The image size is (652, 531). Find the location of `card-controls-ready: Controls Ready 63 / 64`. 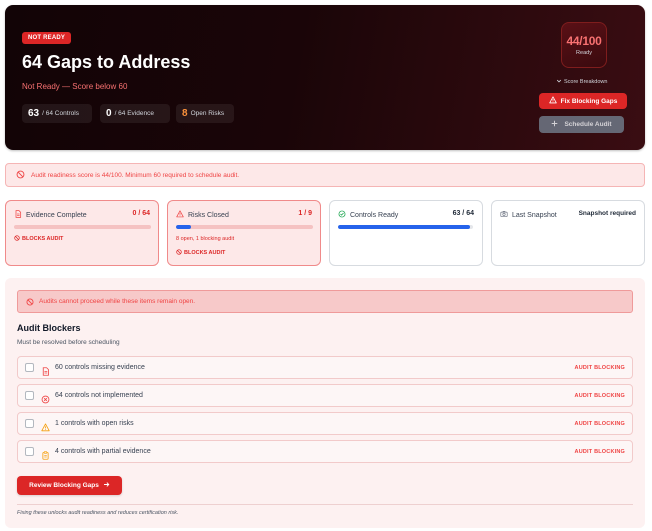

card-controls-ready: Controls Ready 63 / 64 is located at coordinates (406, 233).